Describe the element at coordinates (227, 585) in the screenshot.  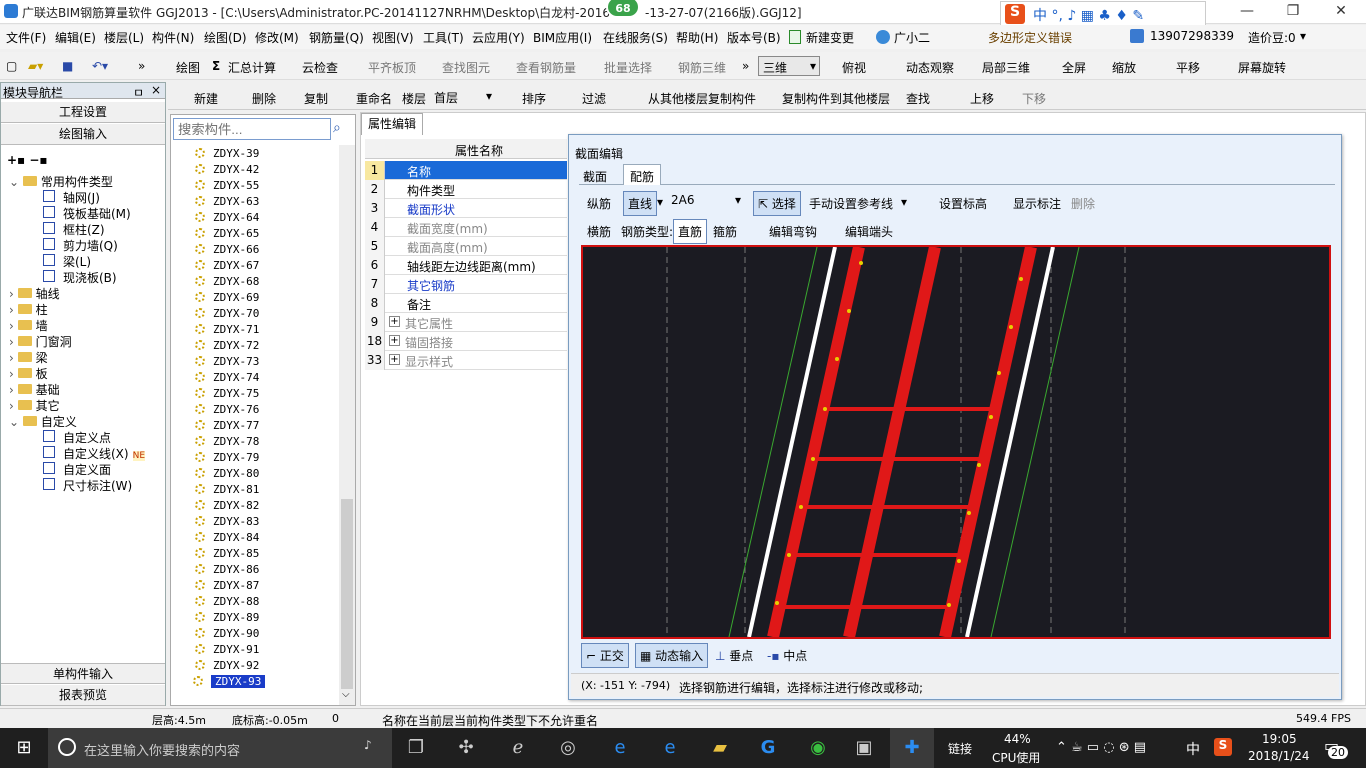
I see `list-item: ZDYX-87` at that location.